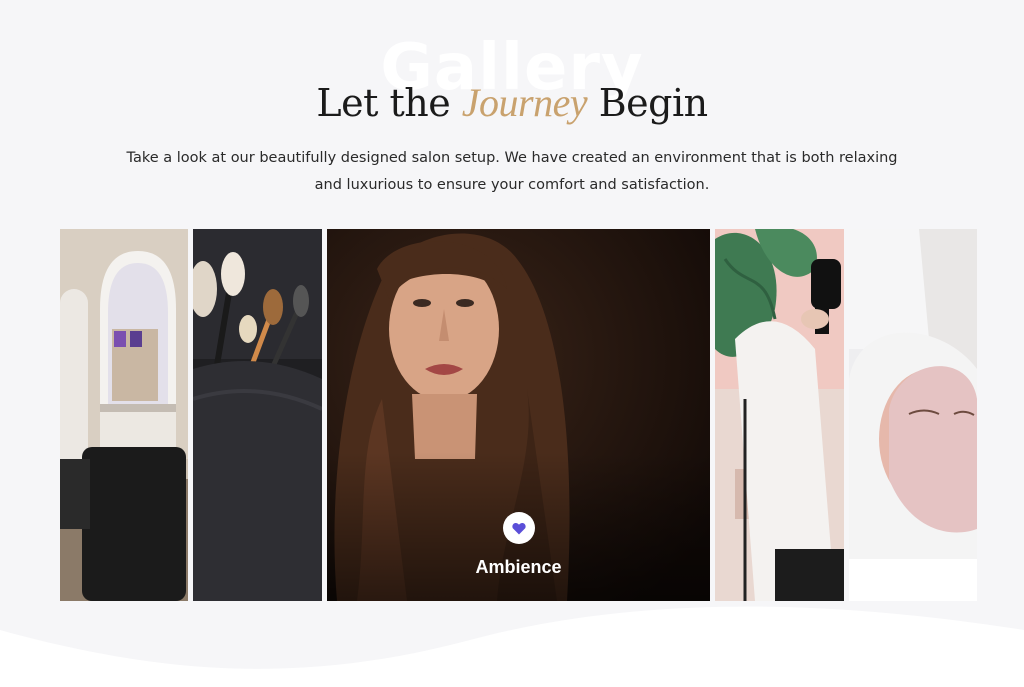  I want to click on like-button, so click(519, 528).